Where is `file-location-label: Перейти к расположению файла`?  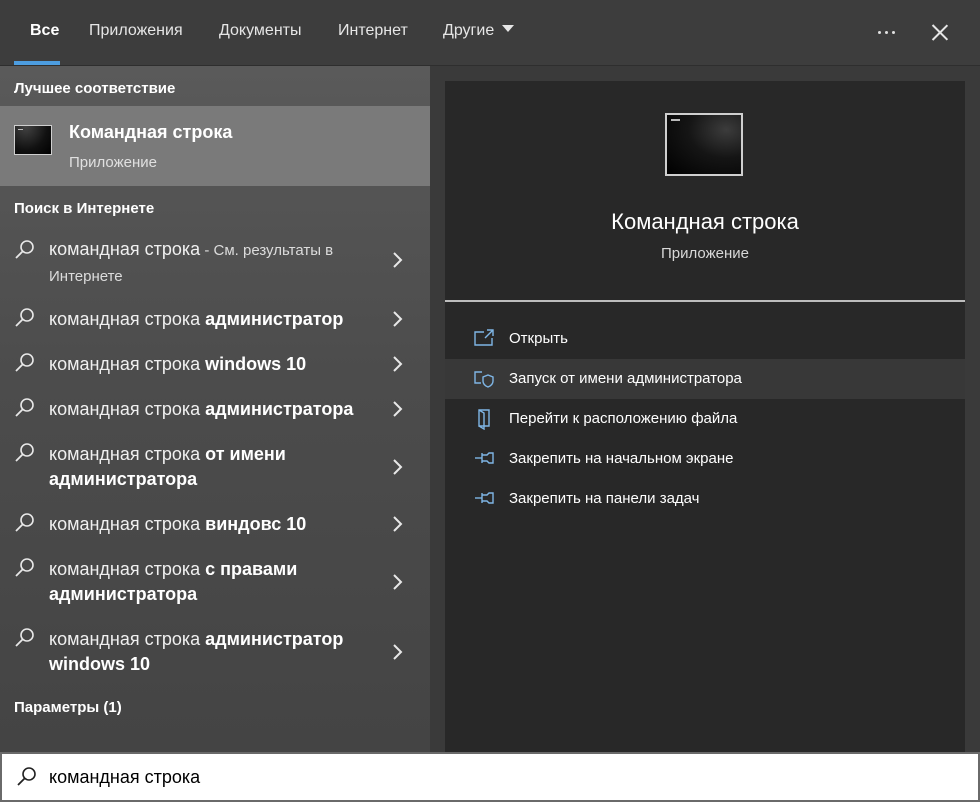
file-location-label: Перейти к расположению файла is located at coordinates (623, 418).